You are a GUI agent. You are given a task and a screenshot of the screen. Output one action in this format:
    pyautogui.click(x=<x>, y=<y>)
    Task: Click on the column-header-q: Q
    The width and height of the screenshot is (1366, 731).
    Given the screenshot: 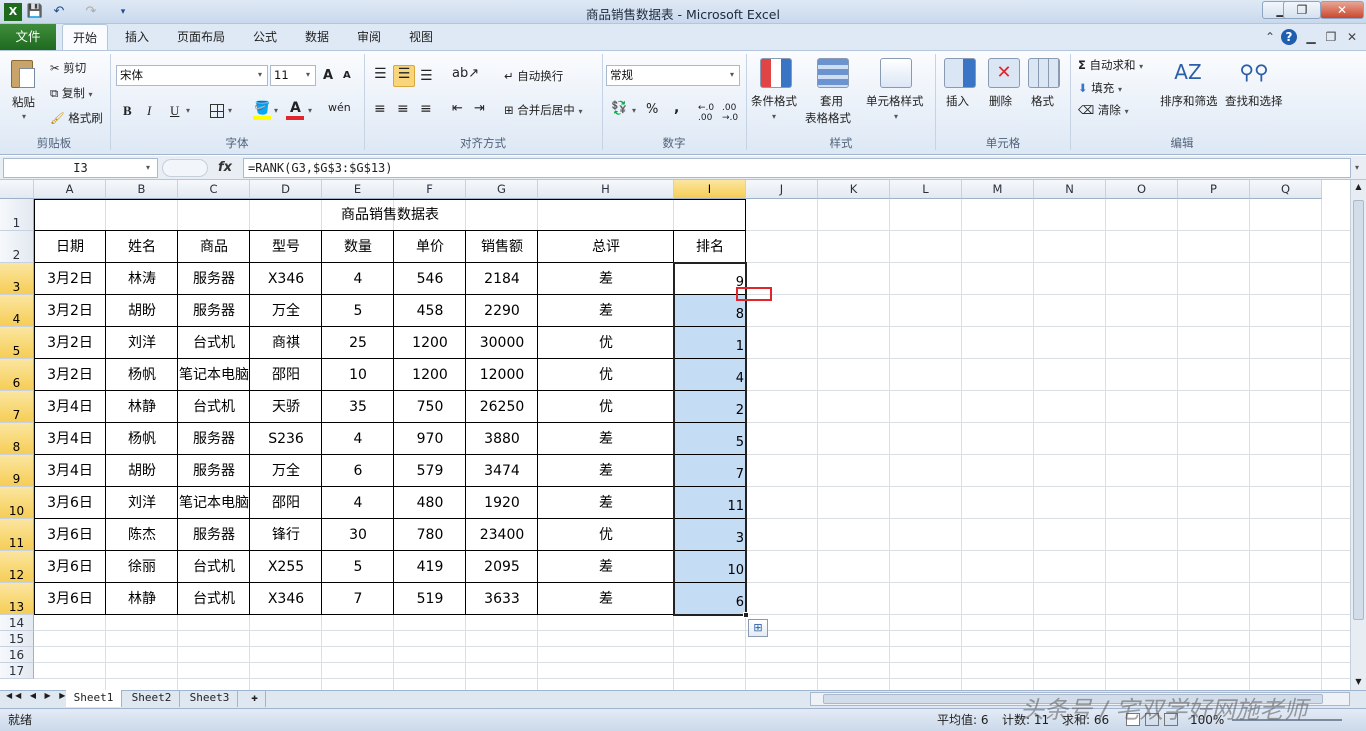 What is the action you would take?
    pyautogui.click(x=1286, y=189)
    